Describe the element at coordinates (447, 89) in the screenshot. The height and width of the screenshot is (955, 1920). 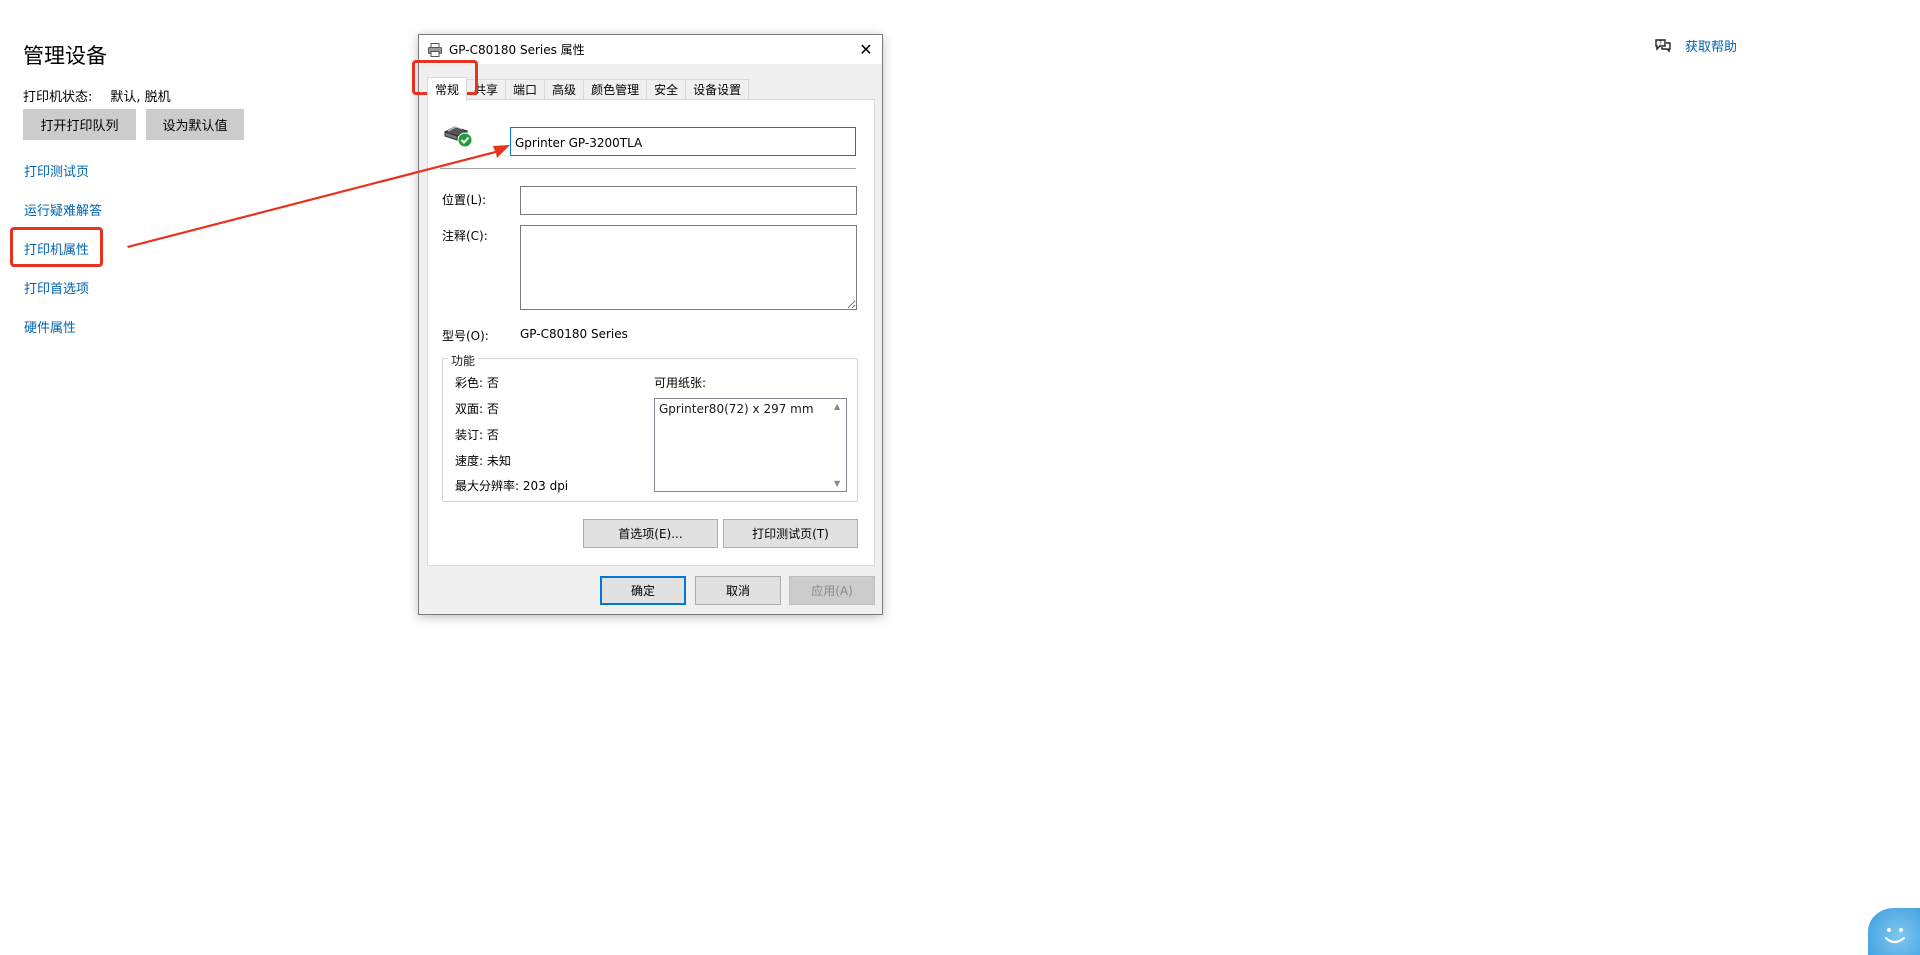
I see `tab-general: 常规` at that location.